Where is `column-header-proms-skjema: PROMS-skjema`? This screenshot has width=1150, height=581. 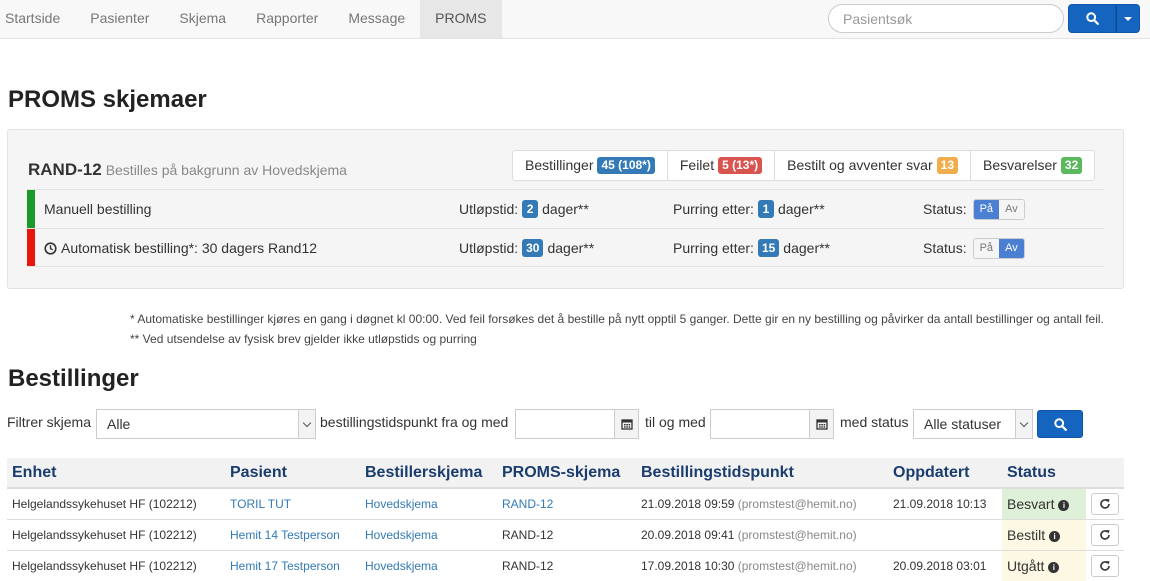 column-header-proms-skjema: PROMS-skjema is located at coordinates (566, 473).